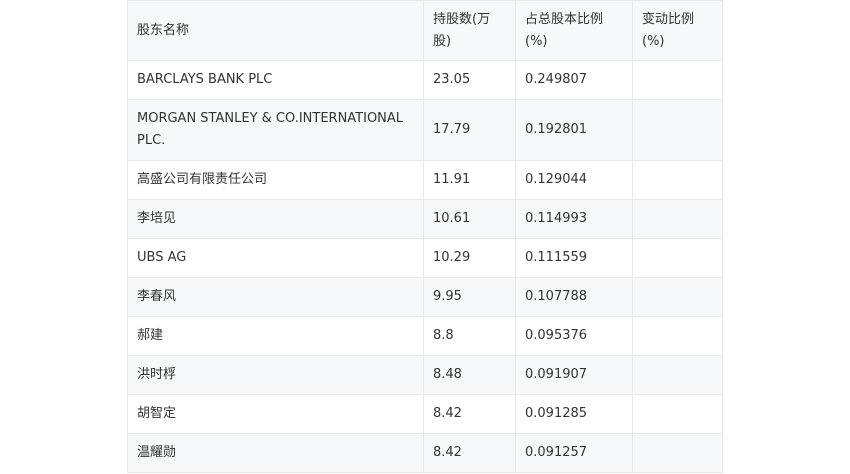 Image resolution: width=850 pixels, height=474 pixels. Describe the element at coordinates (574, 336) in the screenshot. I see `cell-share-ratio: 0.095376` at that location.